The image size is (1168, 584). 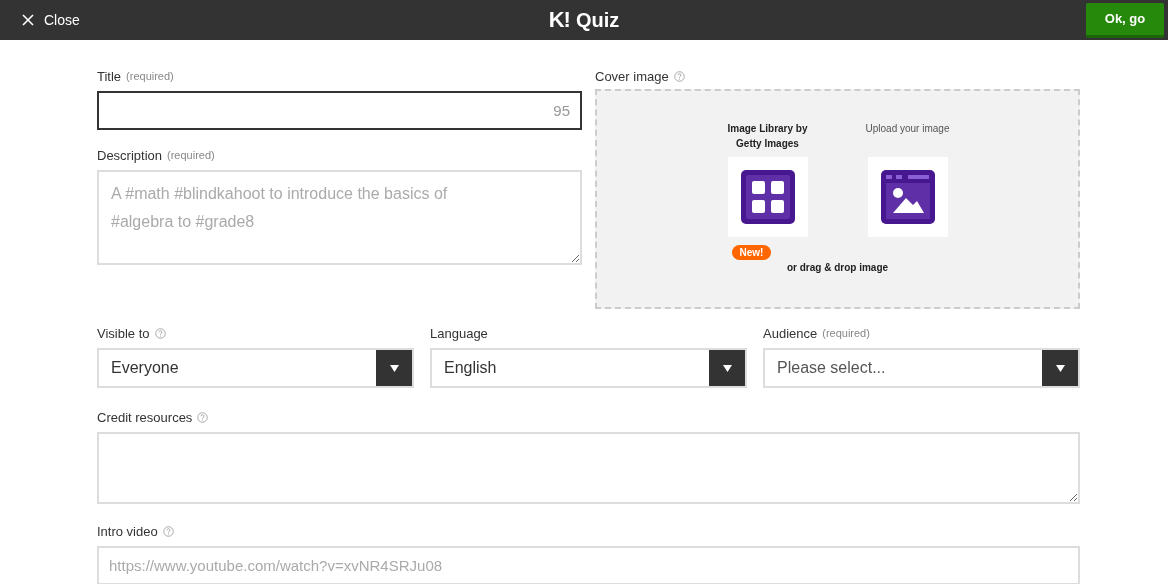 I want to click on option-label: Upload your image, so click(x=907, y=129).